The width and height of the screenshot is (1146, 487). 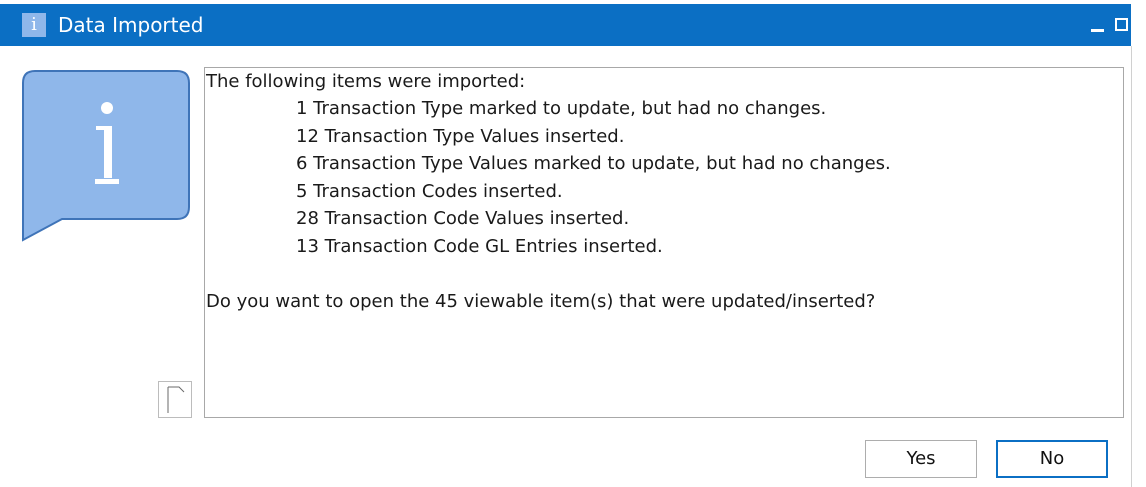 I want to click on copy-button, so click(x=175, y=399).